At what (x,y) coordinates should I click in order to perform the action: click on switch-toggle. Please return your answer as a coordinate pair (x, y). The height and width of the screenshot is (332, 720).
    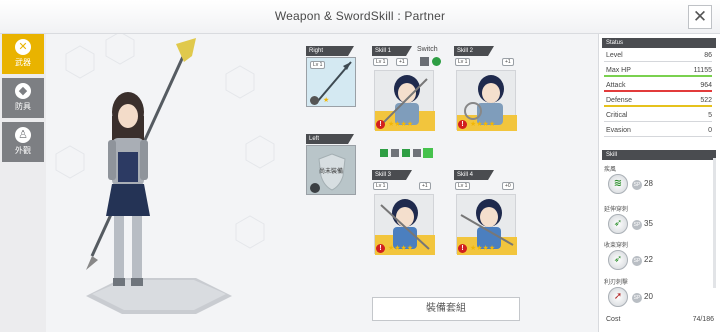
    Looking at the image, I should click on (438, 63).